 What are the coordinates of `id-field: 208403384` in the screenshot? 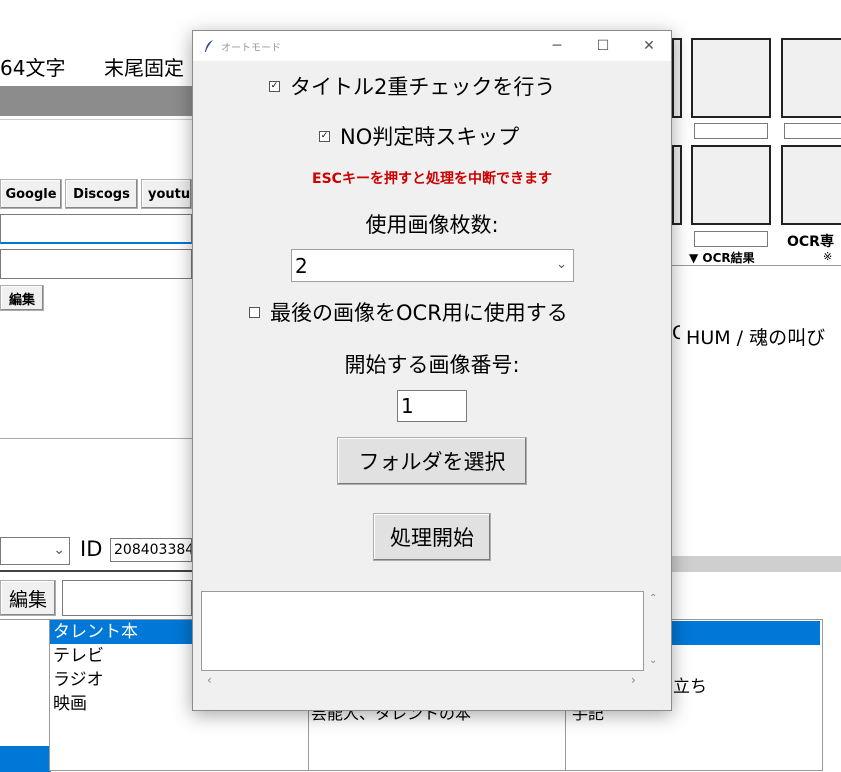 It's located at (151, 550).